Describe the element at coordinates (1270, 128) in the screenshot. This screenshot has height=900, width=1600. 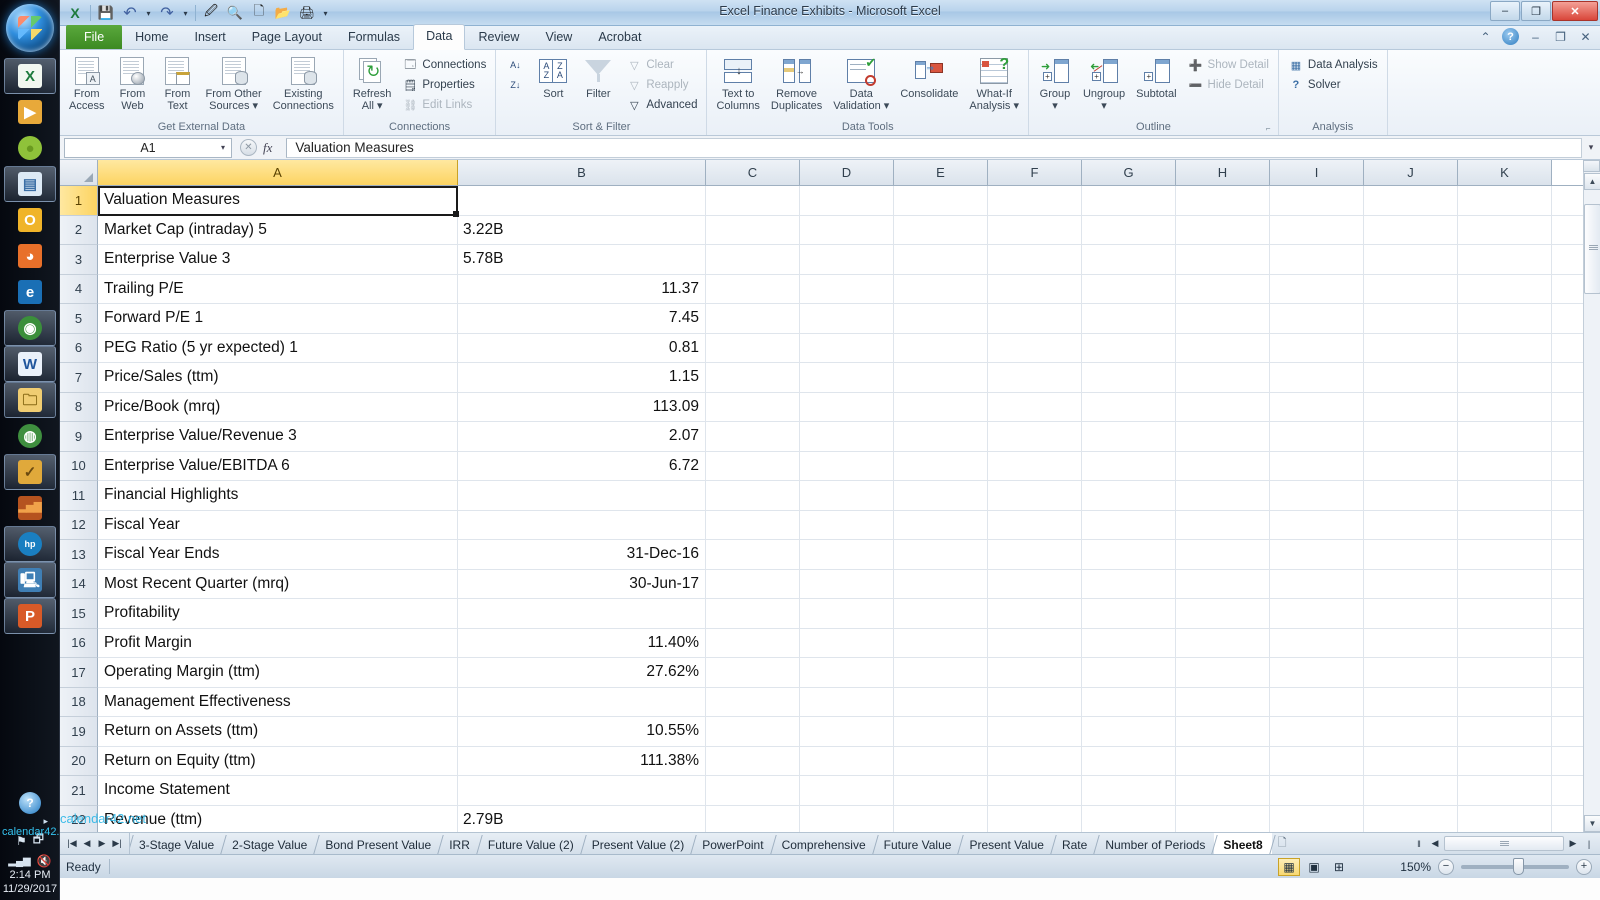
I see `dialog-launcher-icon: ⌐` at that location.